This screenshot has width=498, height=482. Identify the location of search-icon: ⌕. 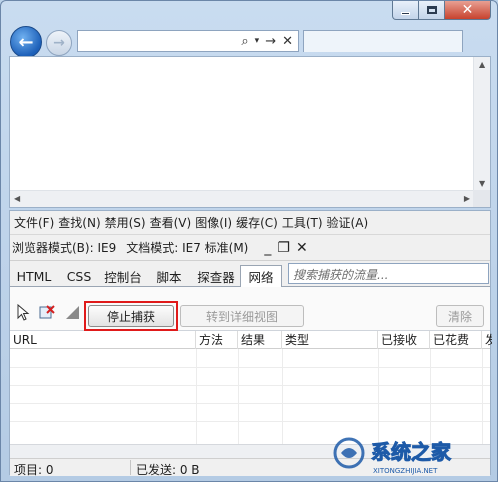
(244, 41).